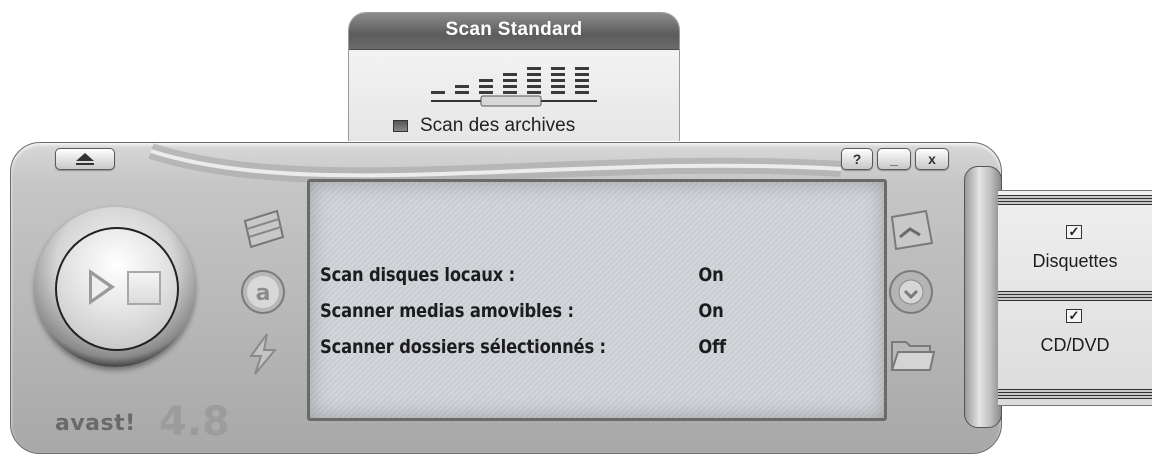 The width and height of the screenshot is (1152, 456). I want to click on cd-dvd-label: CD/DVD, so click(1075, 345).